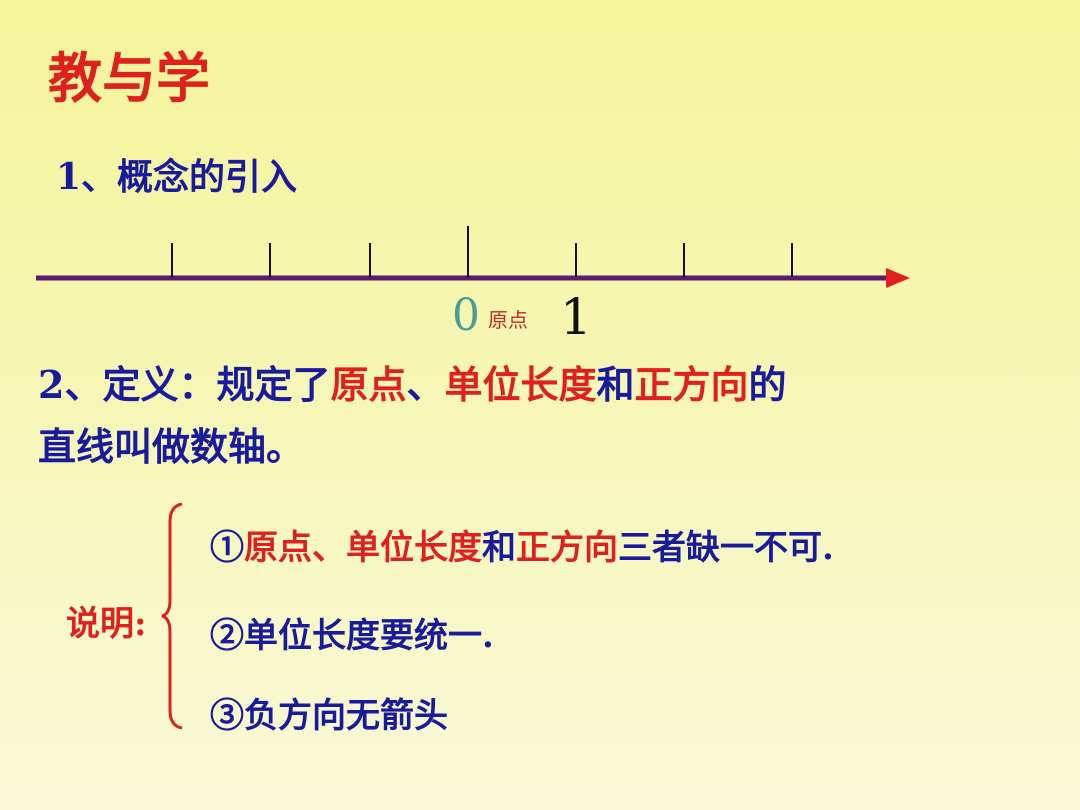 The width and height of the screenshot is (1080, 810). What do you see at coordinates (363, 548) in the screenshot?
I see `note-term: 原点、单位长度` at bounding box center [363, 548].